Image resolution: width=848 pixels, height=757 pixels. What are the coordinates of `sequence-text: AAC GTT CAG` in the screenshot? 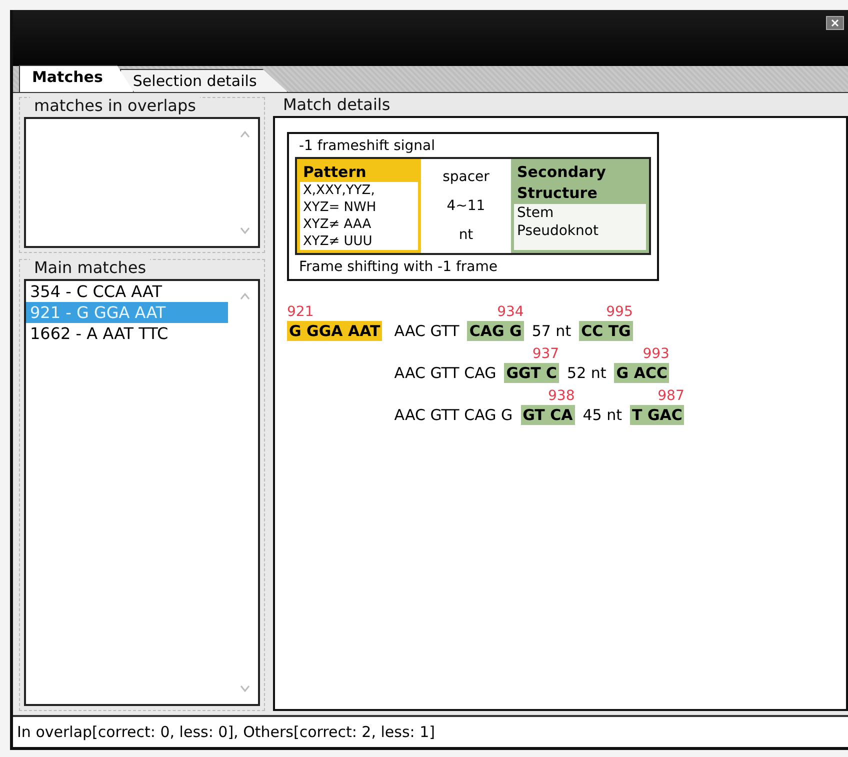 It's located at (445, 373).